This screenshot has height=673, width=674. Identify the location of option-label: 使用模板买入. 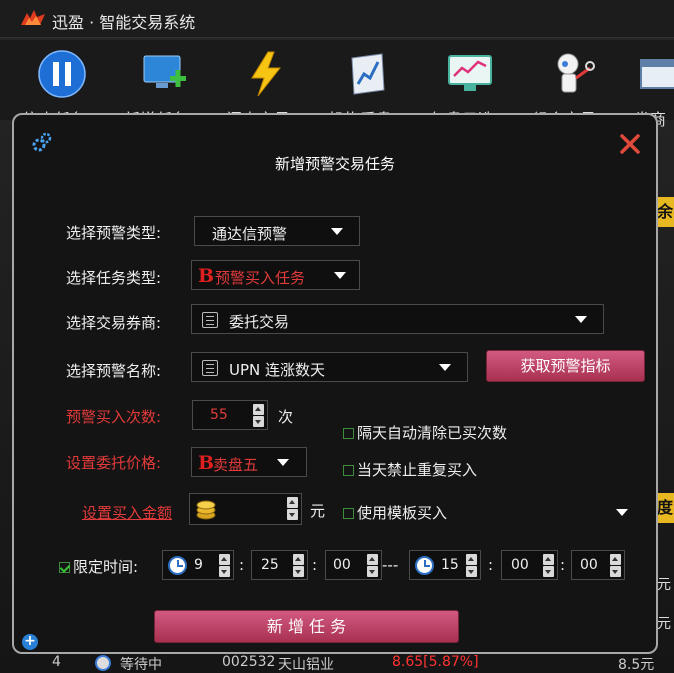
(402, 513).